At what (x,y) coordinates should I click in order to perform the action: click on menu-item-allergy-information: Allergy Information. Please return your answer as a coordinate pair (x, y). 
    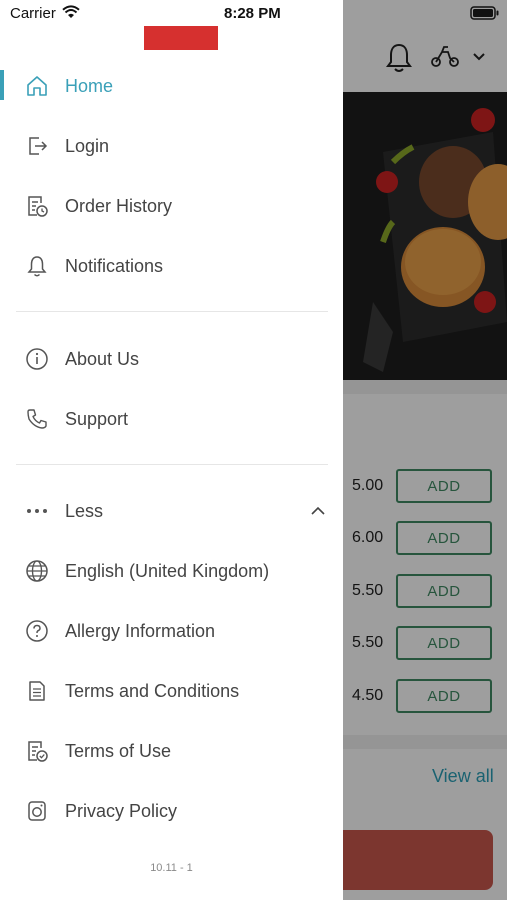
    Looking at the image, I should click on (171, 631).